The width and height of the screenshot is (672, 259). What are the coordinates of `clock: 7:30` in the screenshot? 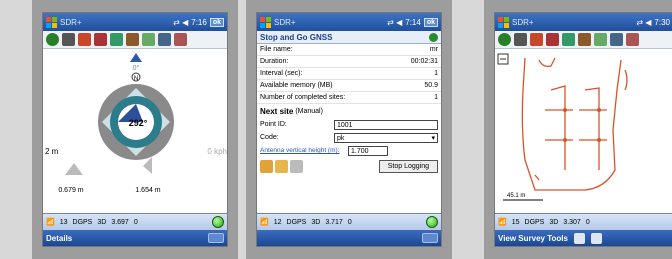 It's located at (662, 22).